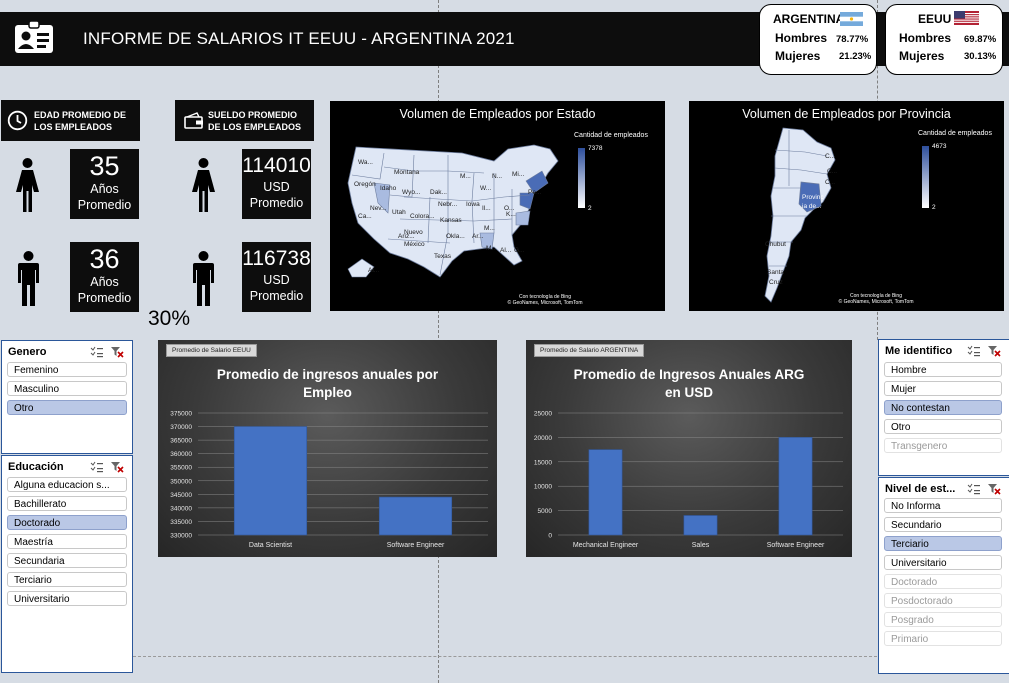 The height and width of the screenshot is (683, 1009). I want to click on legend-color-scale, so click(581, 178).